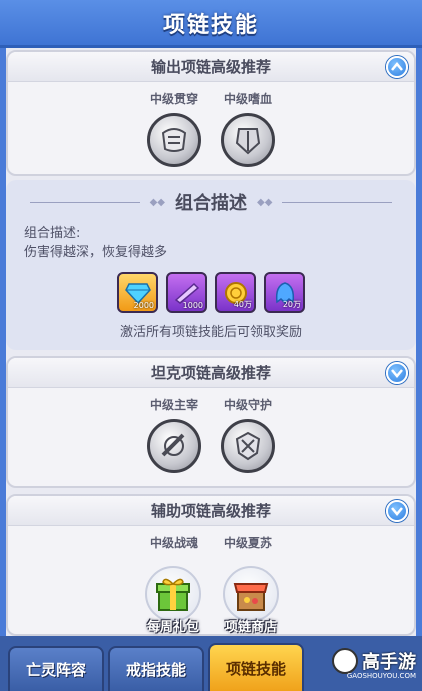  What do you see at coordinates (251, 594) in the screenshot?
I see `shop-stall-icon` at bounding box center [251, 594].